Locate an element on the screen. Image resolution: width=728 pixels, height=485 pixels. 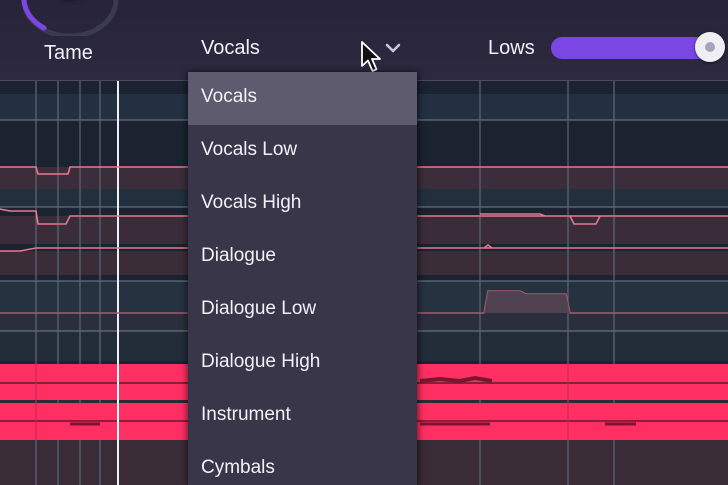
dropdown-option-label: Dialogue High is located at coordinates (261, 361).